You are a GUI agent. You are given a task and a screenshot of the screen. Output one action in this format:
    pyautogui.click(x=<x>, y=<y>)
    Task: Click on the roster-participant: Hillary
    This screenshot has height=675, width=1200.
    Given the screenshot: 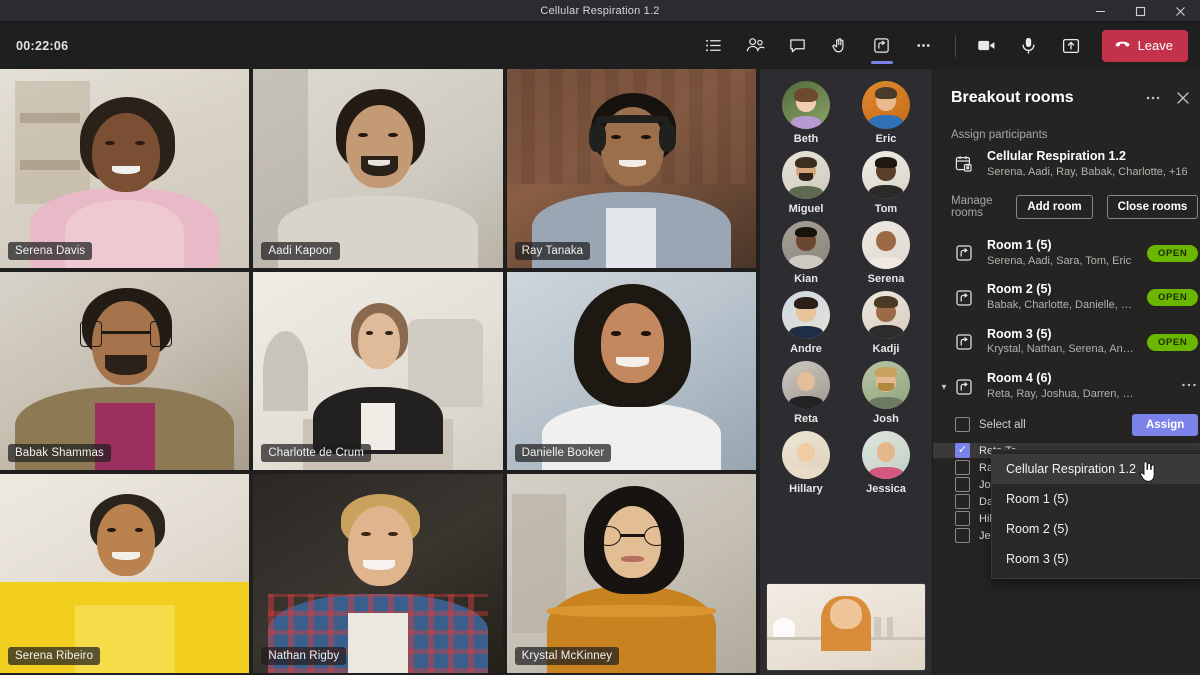 What is the action you would take?
    pyautogui.click(x=806, y=463)
    